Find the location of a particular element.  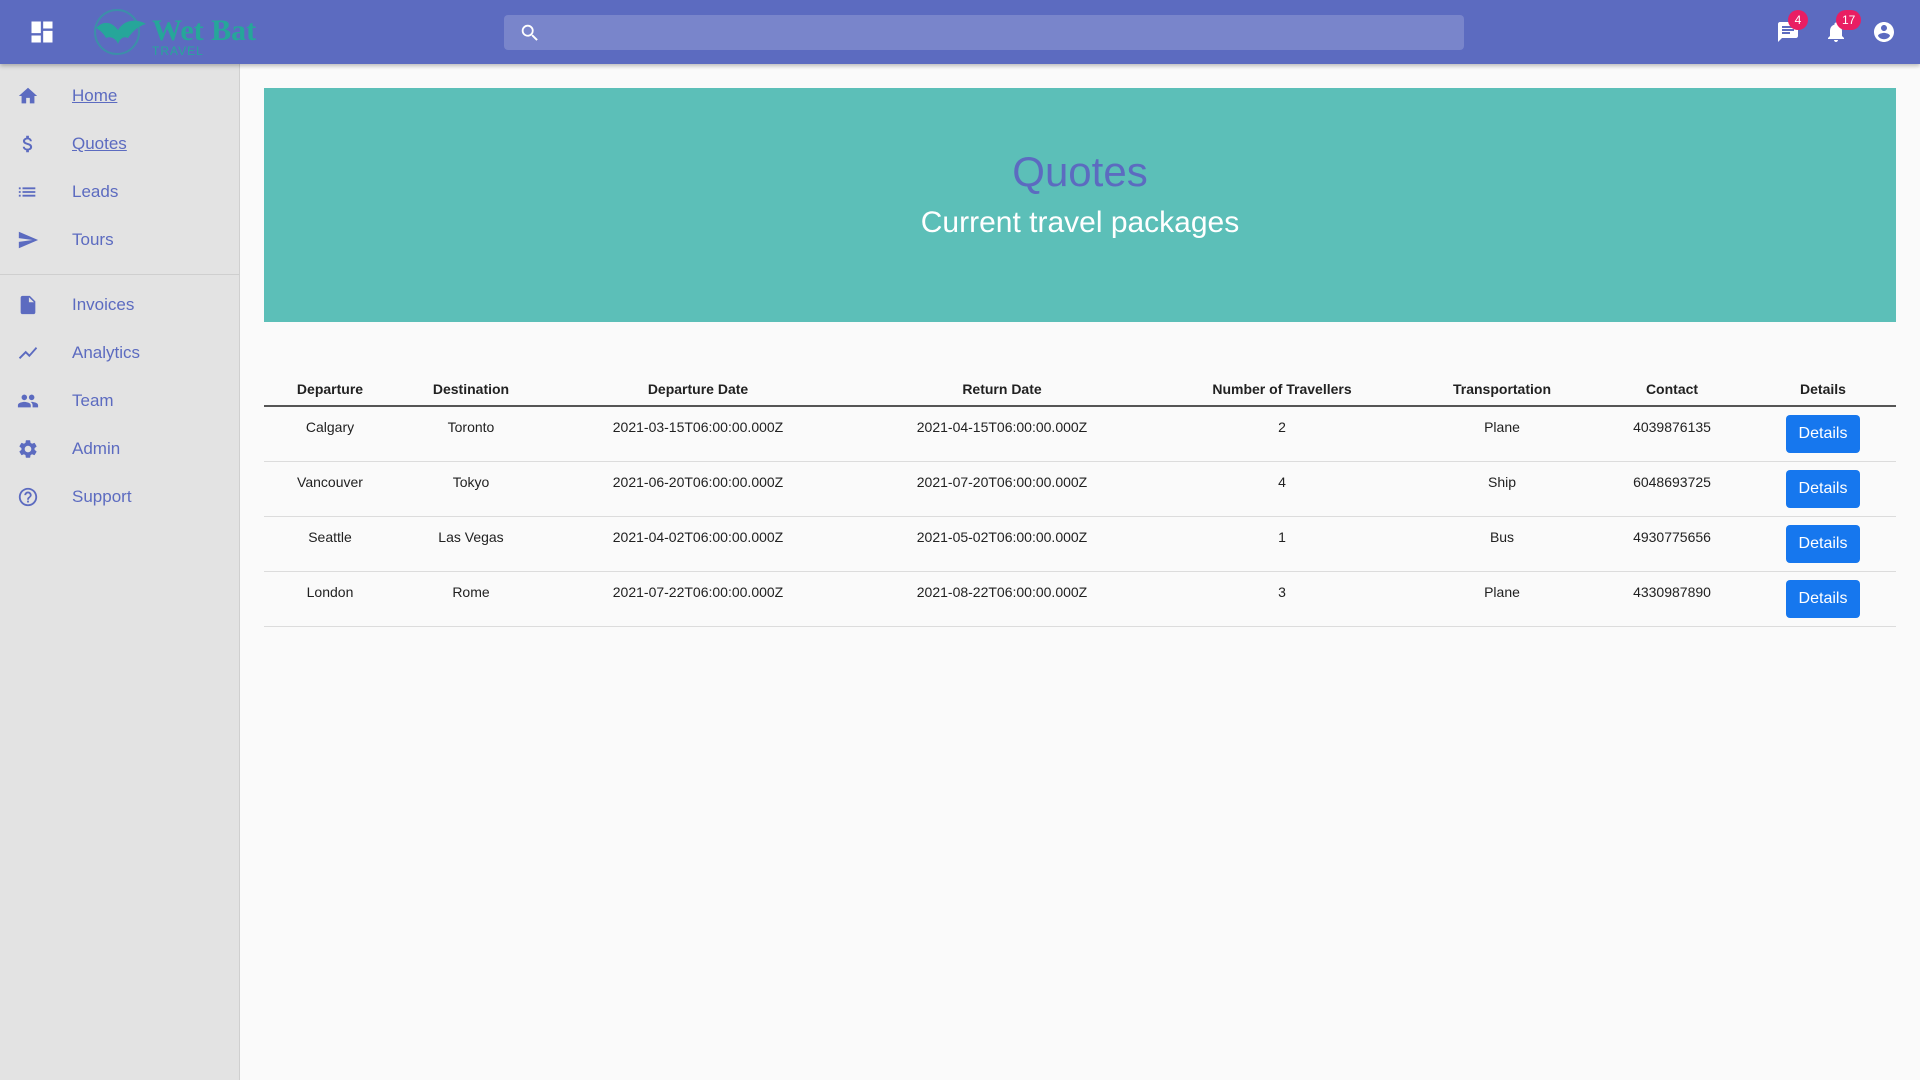

sidebar-item-invoices: Invoices is located at coordinates (120, 305).